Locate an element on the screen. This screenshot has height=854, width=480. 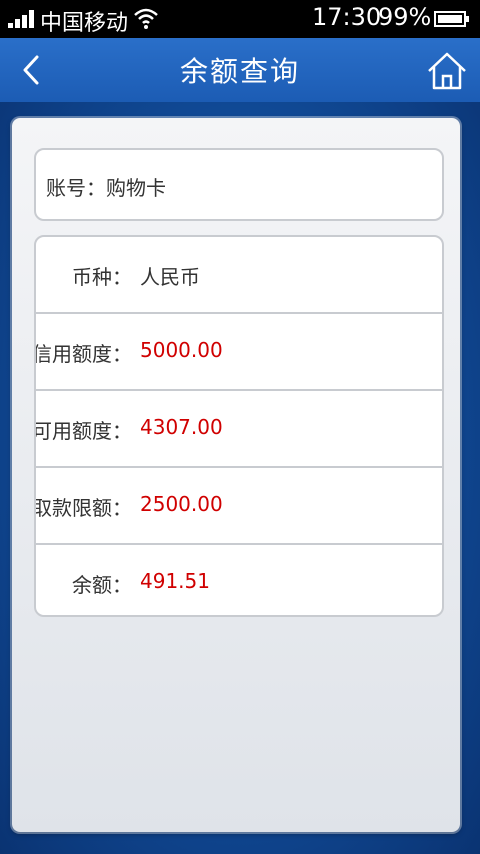
page-title: 余额查询 is located at coordinates (239, 71).